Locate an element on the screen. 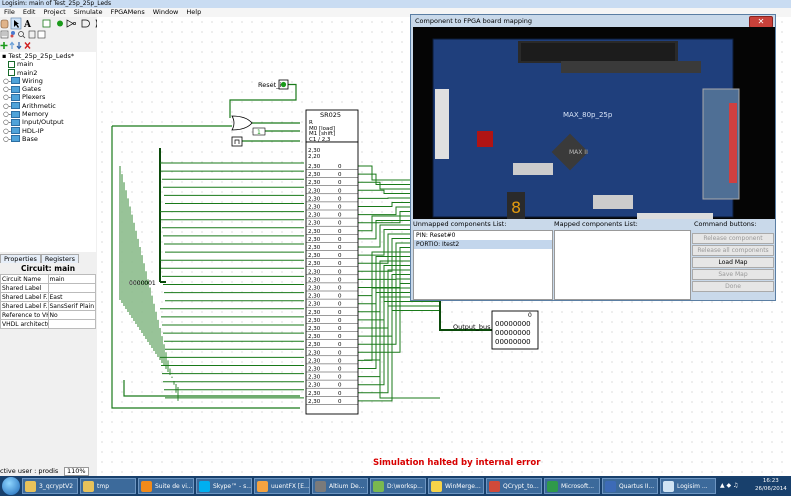  input-pin-value: 1 is located at coordinates (259, 132).